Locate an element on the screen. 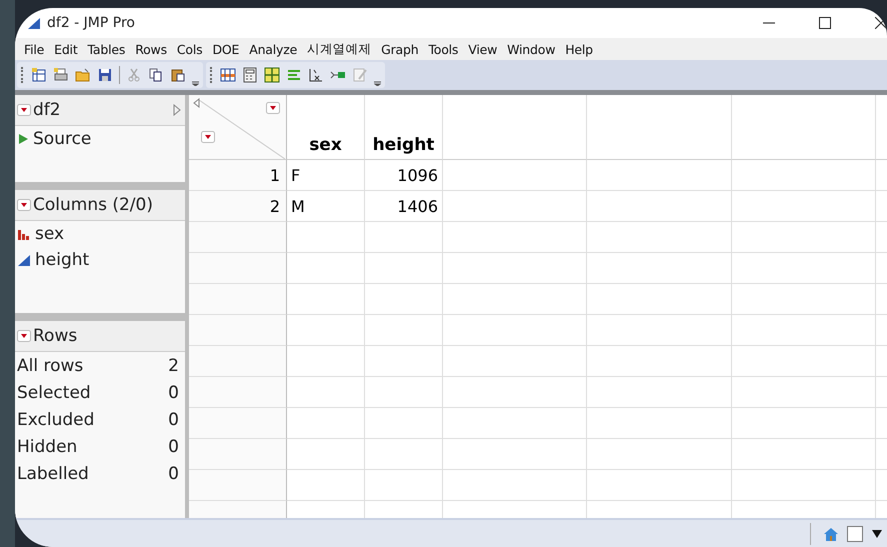 The height and width of the screenshot is (547, 887). menu-item: Rows is located at coordinates (151, 49).